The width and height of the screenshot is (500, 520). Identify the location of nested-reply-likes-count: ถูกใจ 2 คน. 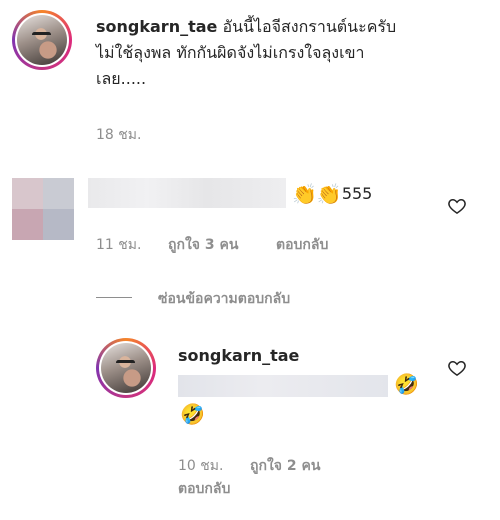
(285, 466).